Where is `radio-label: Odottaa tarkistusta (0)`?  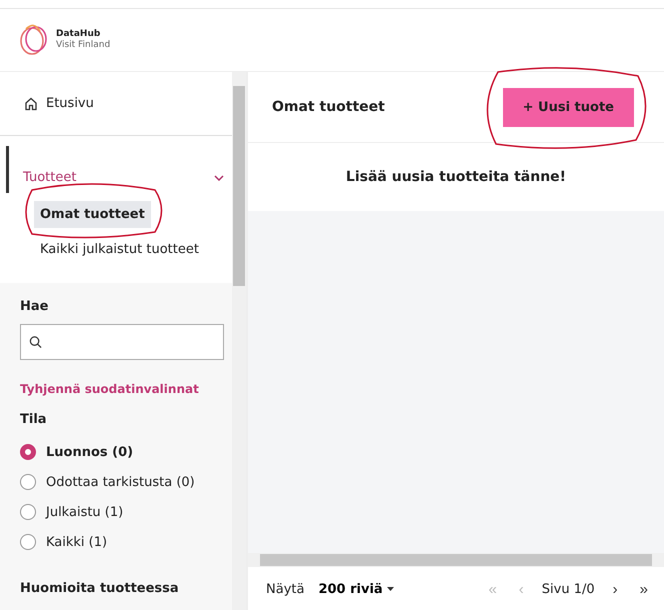 radio-label: Odottaa tarkistusta (0) is located at coordinates (120, 482).